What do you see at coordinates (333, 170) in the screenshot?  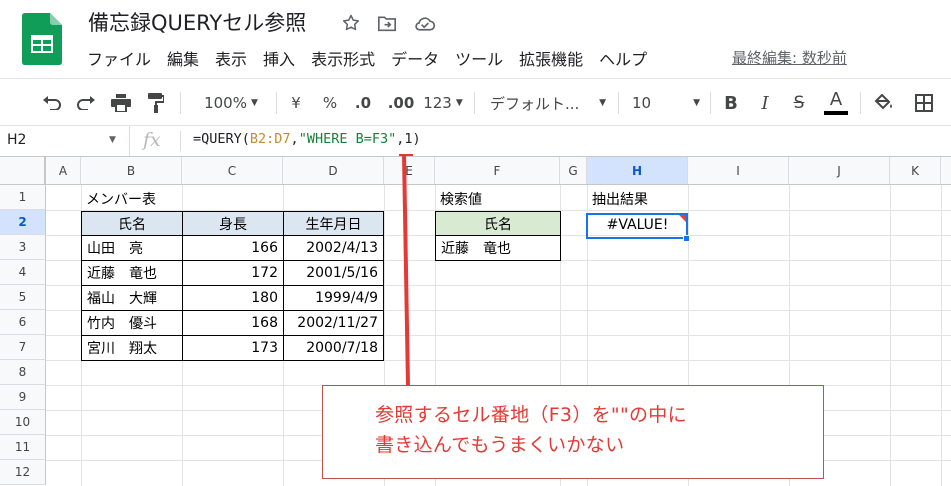 I see `column-header-d: D` at bounding box center [333, 170].